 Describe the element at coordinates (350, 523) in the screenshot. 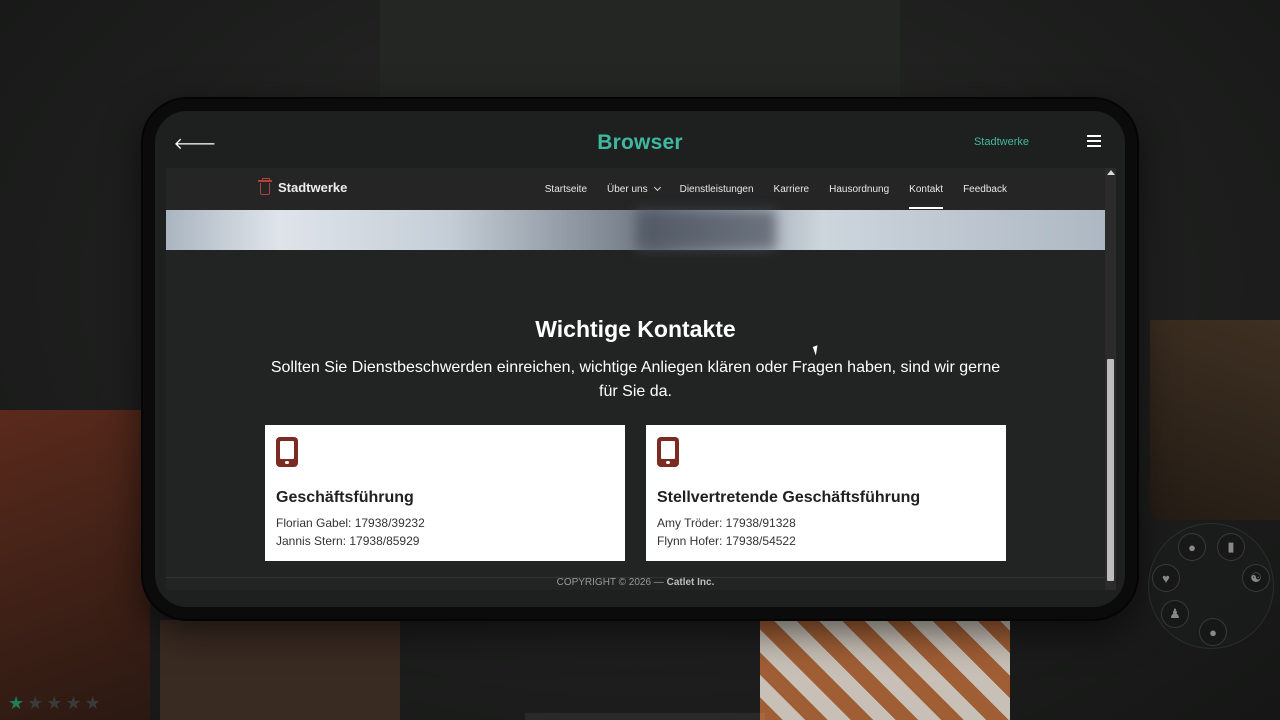

I see `contact-line: Florian Gabel: 17938/39232` at that location.